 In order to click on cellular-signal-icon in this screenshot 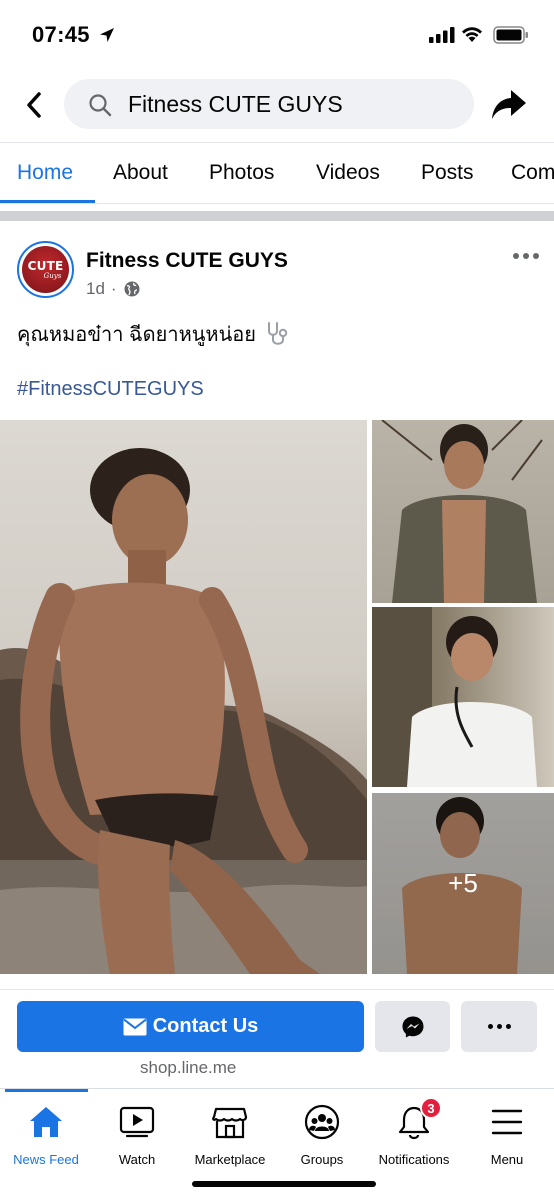, I will do `click(442, 35)`.